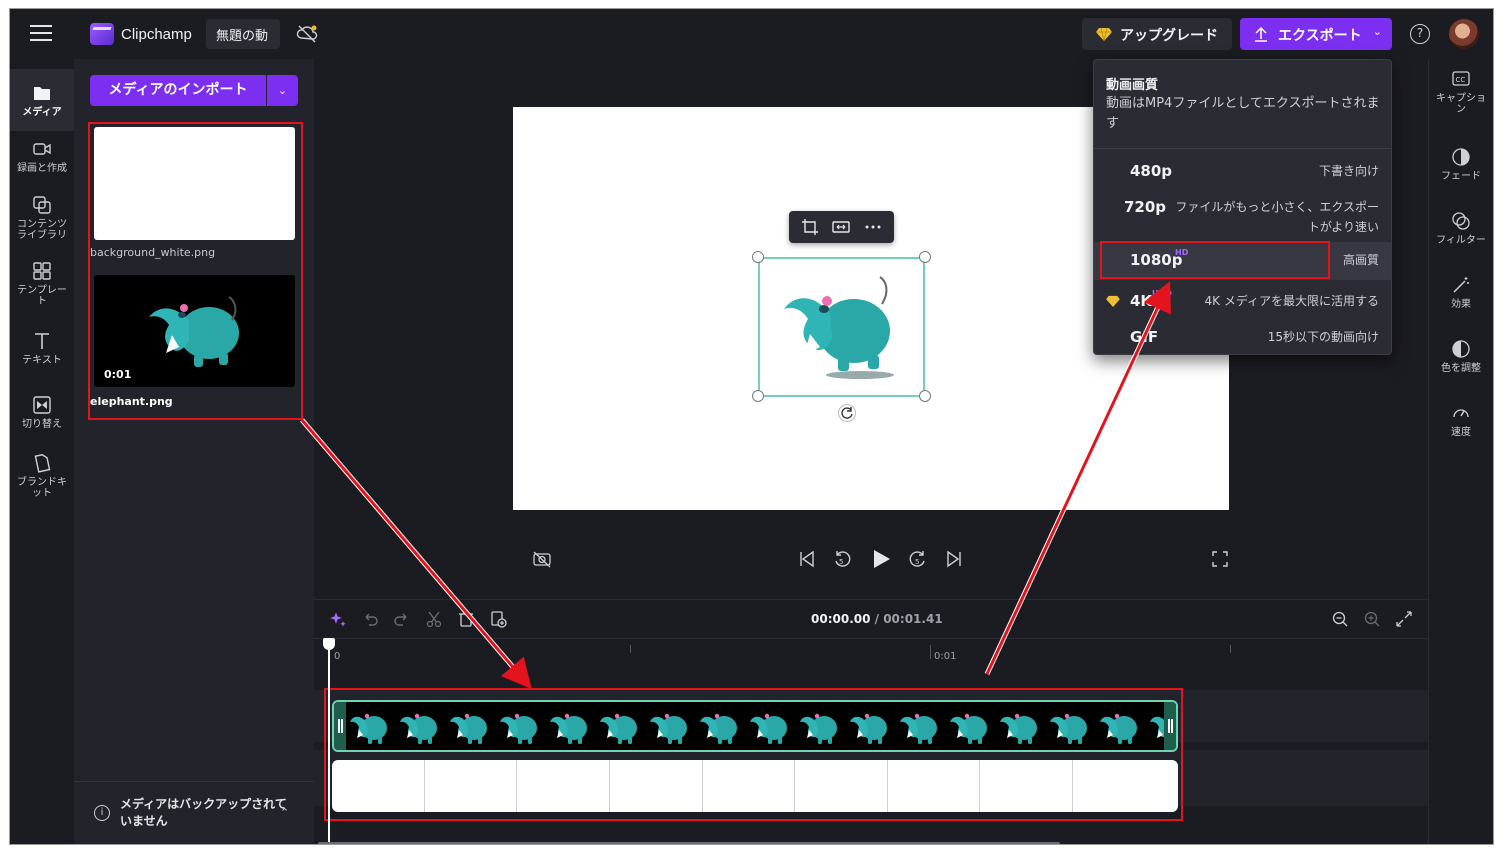  What do you see at coordinates (284, 812) in the screenshot?
I see `chevron-up-icon: ⌃` at bounding box center [284, 812].